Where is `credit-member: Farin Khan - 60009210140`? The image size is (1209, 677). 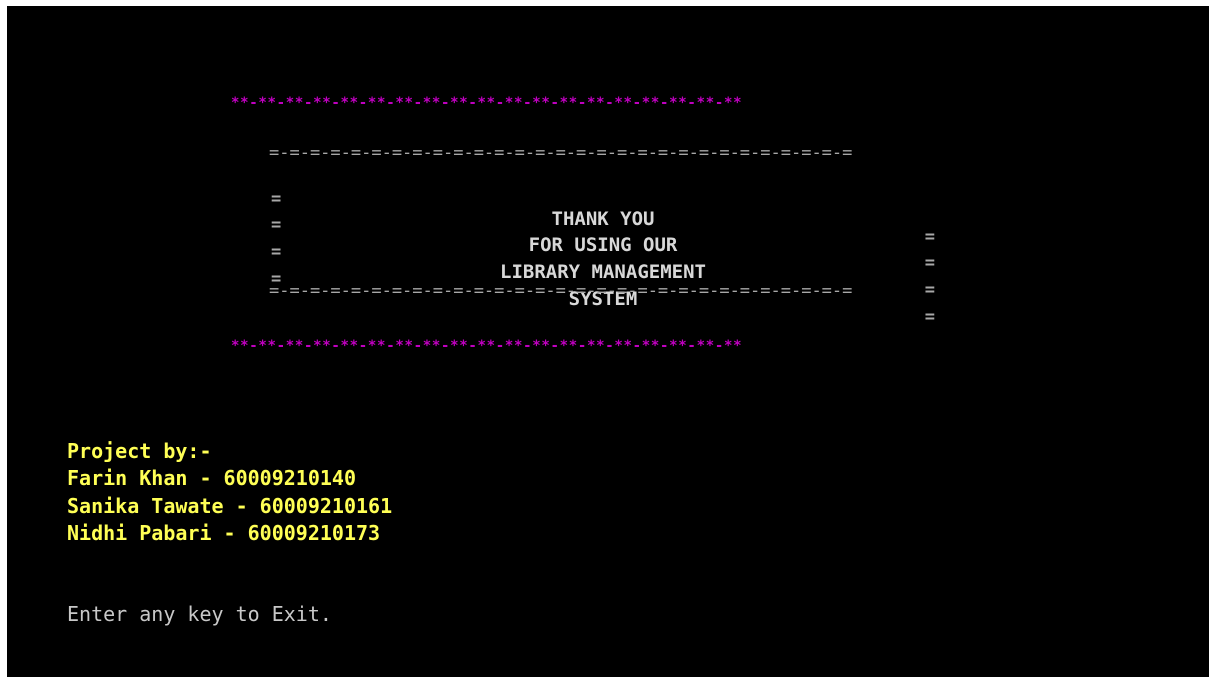
credit-member: Farin Khan - 60009210140 is located at coordinates (211, 478).